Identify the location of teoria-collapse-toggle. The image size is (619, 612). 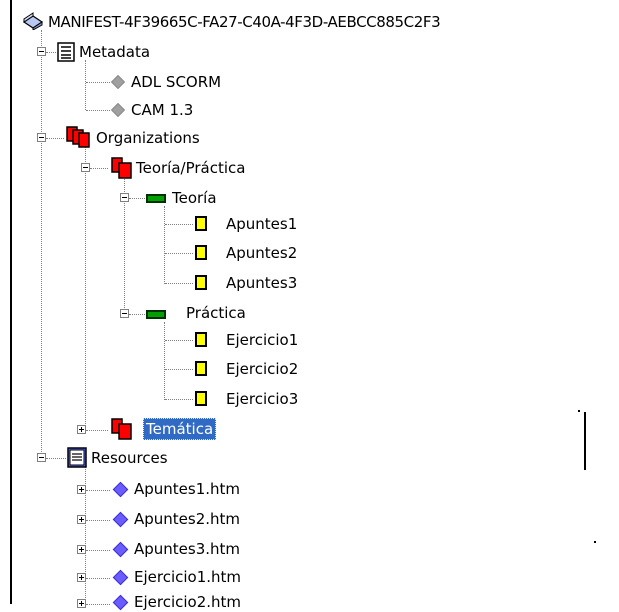
(124, 197).